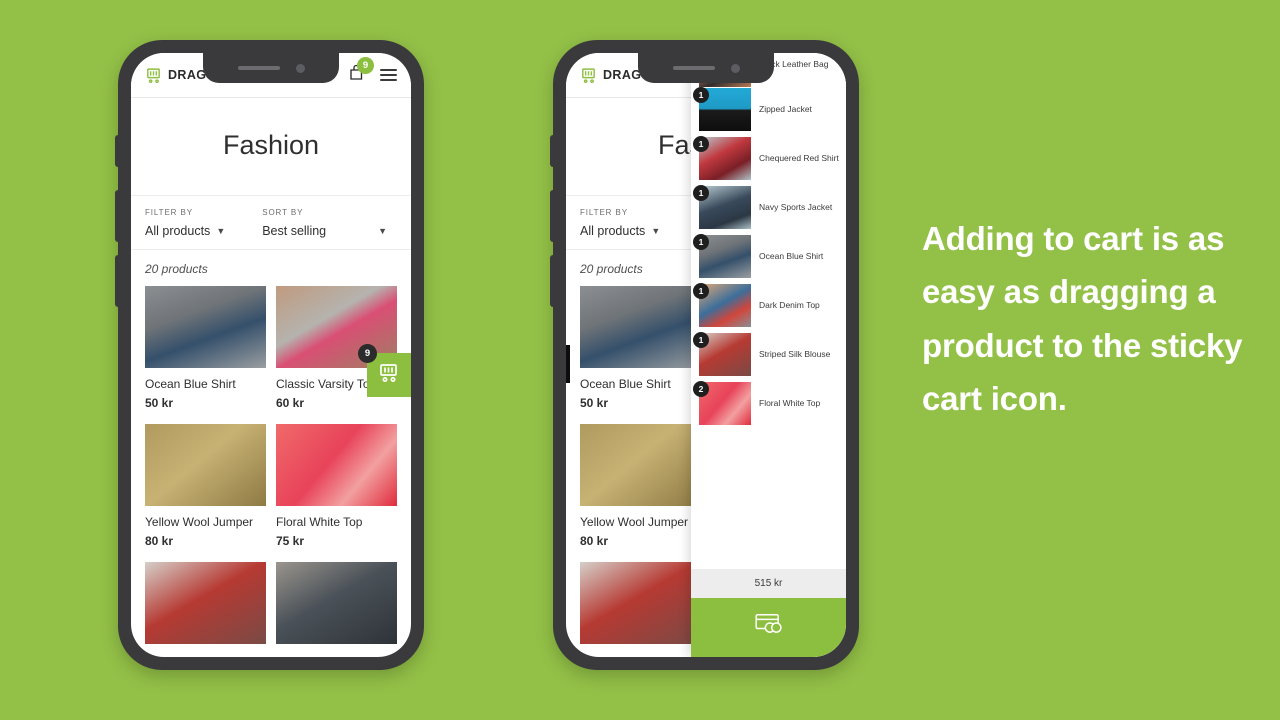 This screenshot has height=720, width=1280. What do you see at coordinates (790, 402) in the screenshot?
I see `cart-item-name: Floral White Top` at bounding box center [790, 402].